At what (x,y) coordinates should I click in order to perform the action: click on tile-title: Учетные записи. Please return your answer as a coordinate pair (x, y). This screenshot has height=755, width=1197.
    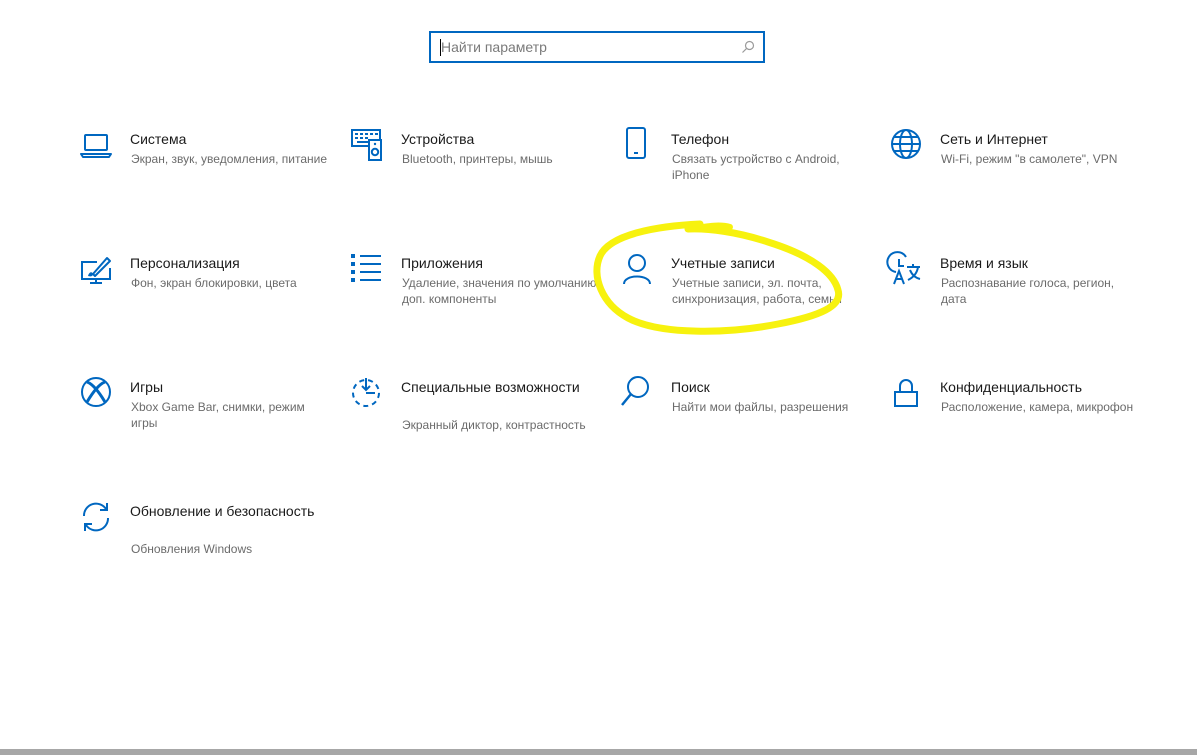
    Looking at the image, I should click on (723, 263).